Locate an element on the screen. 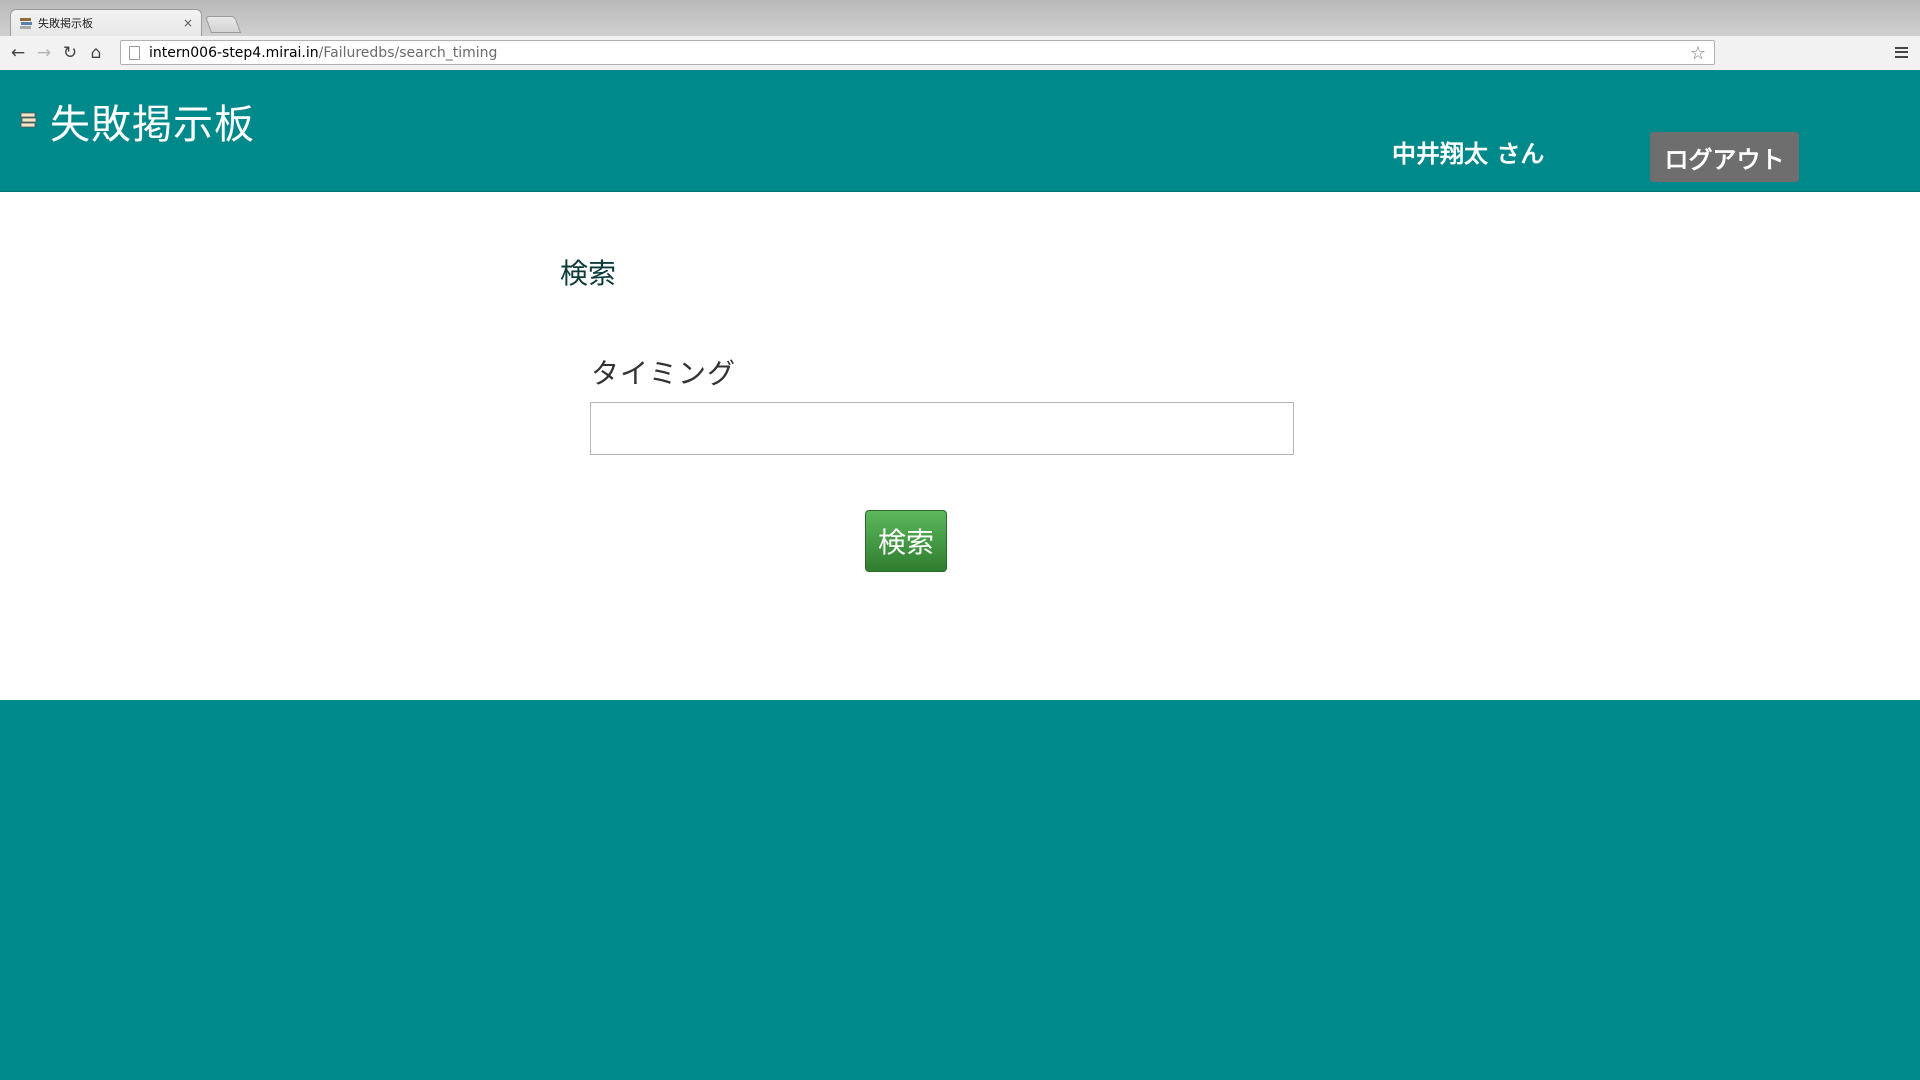 The height and width of the screenshot is (1080, 1920). page-icon is located at coordinates (134, 52).